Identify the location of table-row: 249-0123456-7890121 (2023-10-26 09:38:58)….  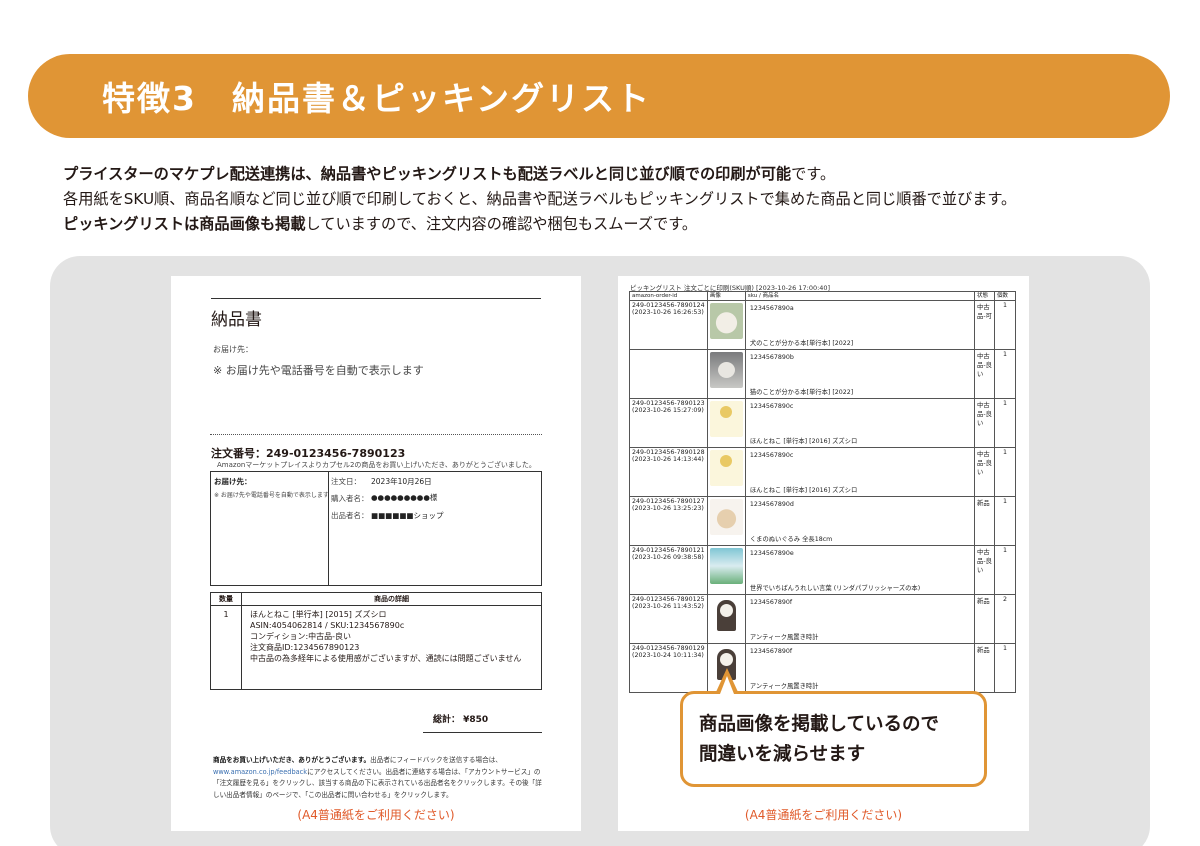
(822, 570).